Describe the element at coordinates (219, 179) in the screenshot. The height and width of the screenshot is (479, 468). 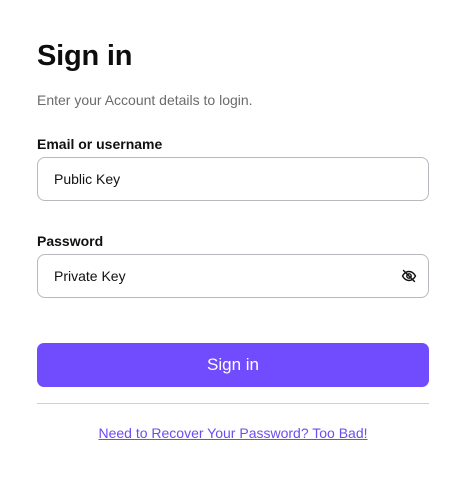
I see `email-field` at that location.